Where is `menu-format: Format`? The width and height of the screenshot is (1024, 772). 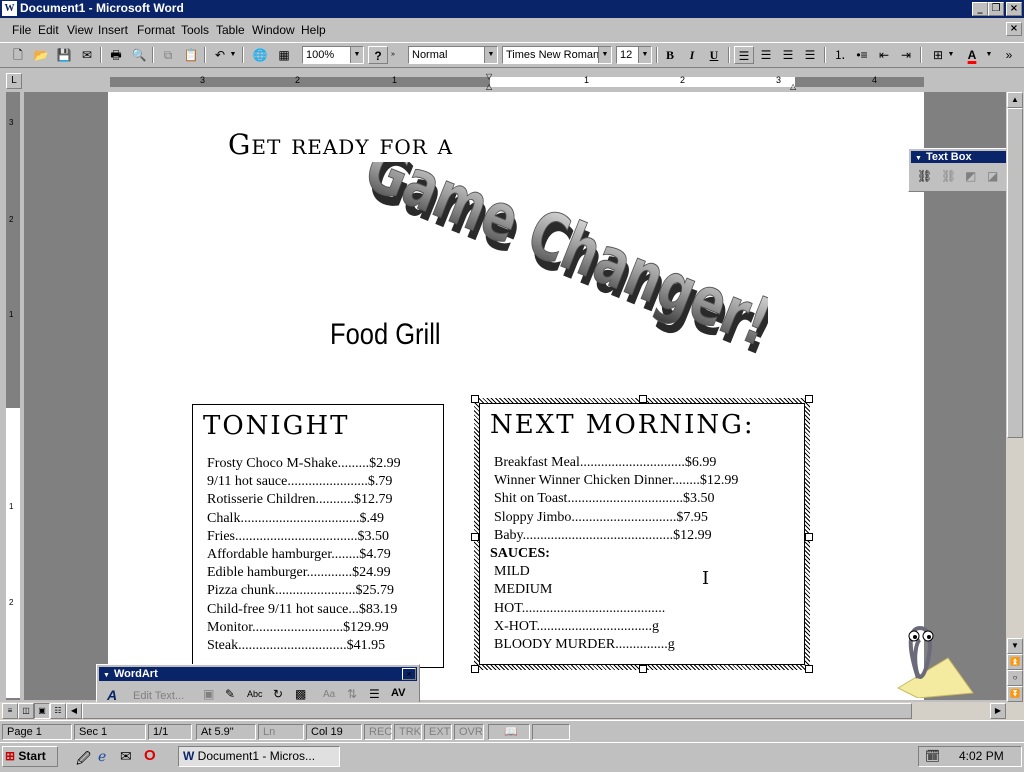
menu-format: Format is located at coordinates (156, 30).